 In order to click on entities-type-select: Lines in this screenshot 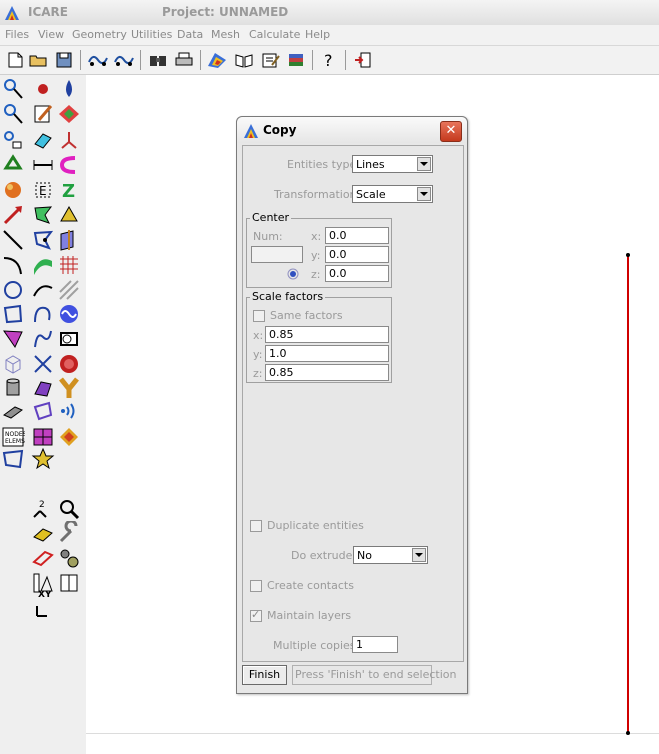, I will do `click(392, 164)`.